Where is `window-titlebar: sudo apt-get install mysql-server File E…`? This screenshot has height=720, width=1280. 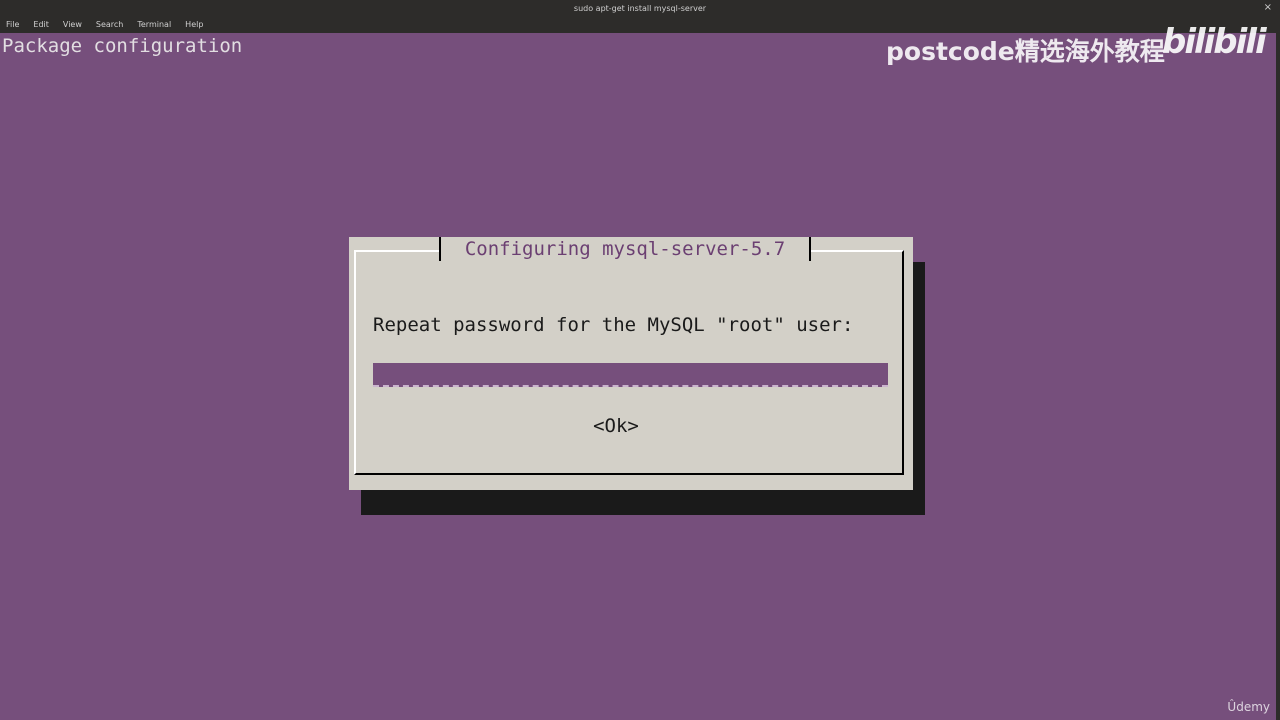 window-titlebar: sudo apt-get install mysql-server File E… is located at coordinates (640, 16).